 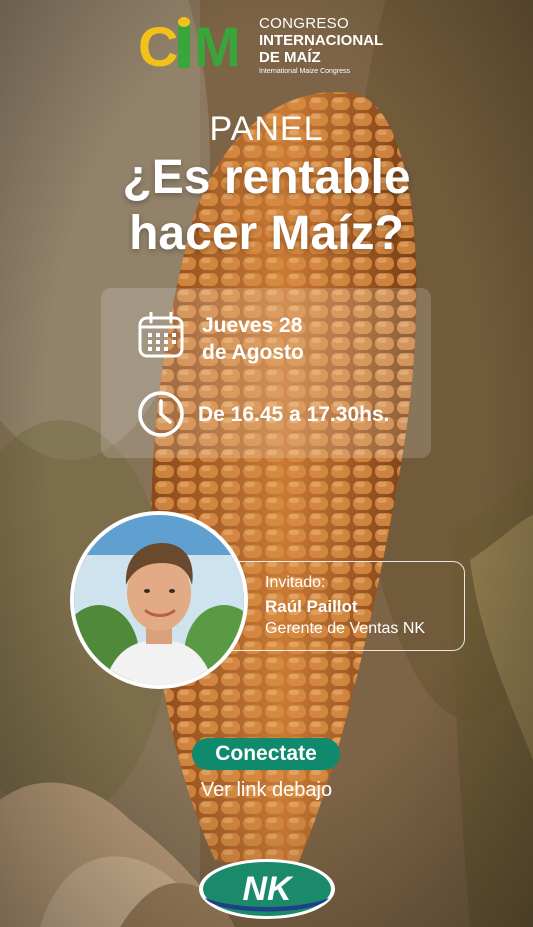 What do you see at coordinates (311, 606) in the screenshot?
I see `guest-name: Raúl Paillot` at bounding box center [311, 606].